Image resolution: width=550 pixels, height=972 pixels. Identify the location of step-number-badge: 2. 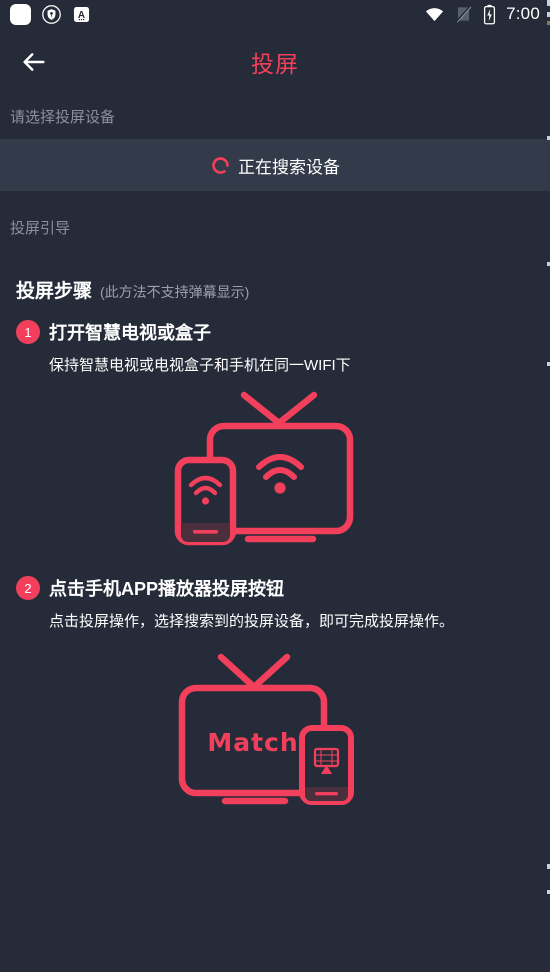
(28, 588).